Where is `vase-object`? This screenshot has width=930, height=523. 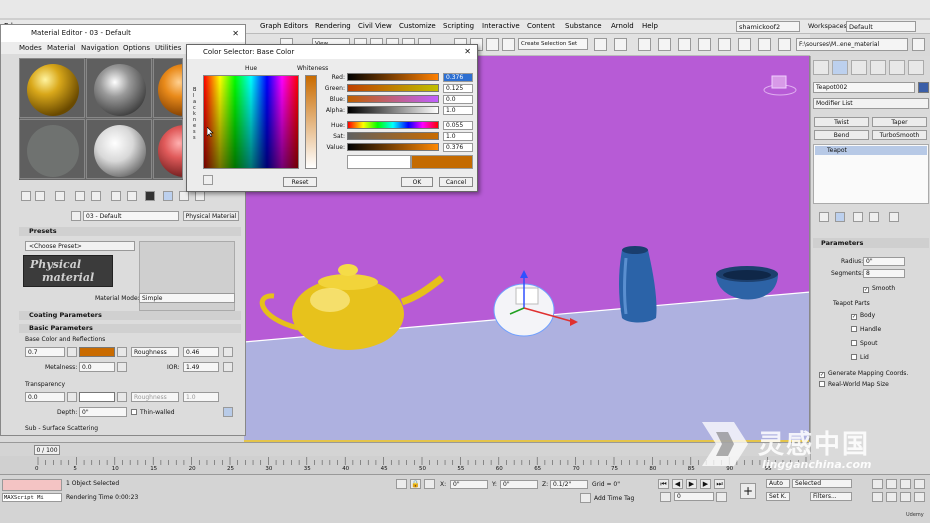 vase-object is located at coordinates (638, 284).